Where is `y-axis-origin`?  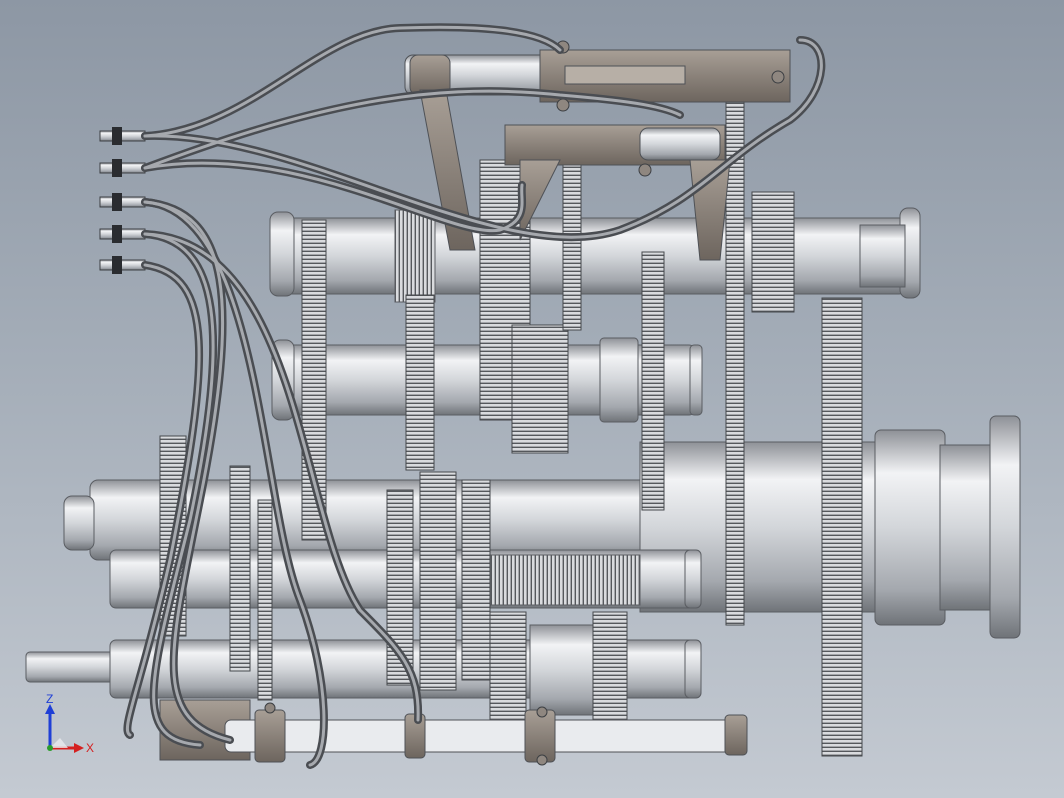
y-axis-origin is located at coordinates (50, 748).